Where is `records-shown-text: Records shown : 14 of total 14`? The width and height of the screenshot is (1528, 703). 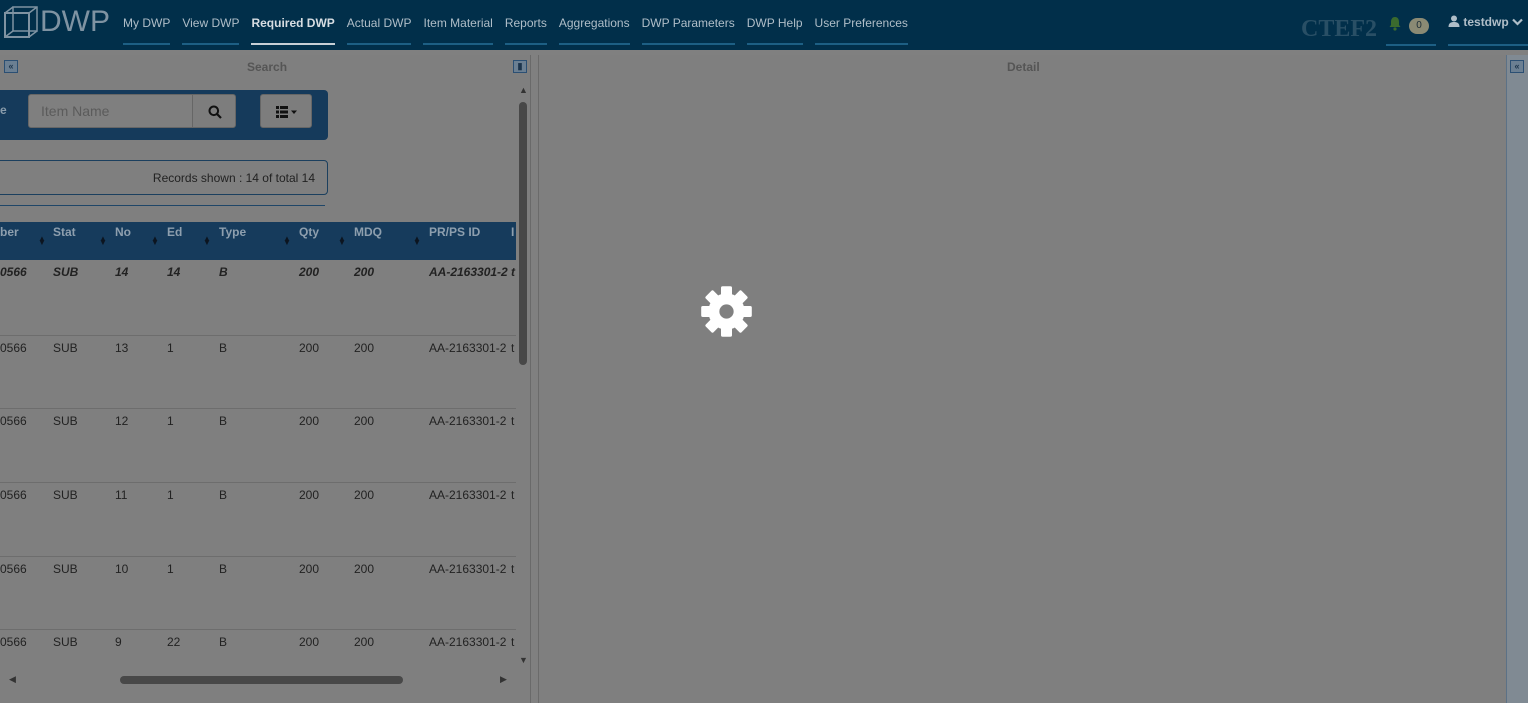
records-shown-text: Records shown : 14 of total 14 is located at coordinates (233, 178).